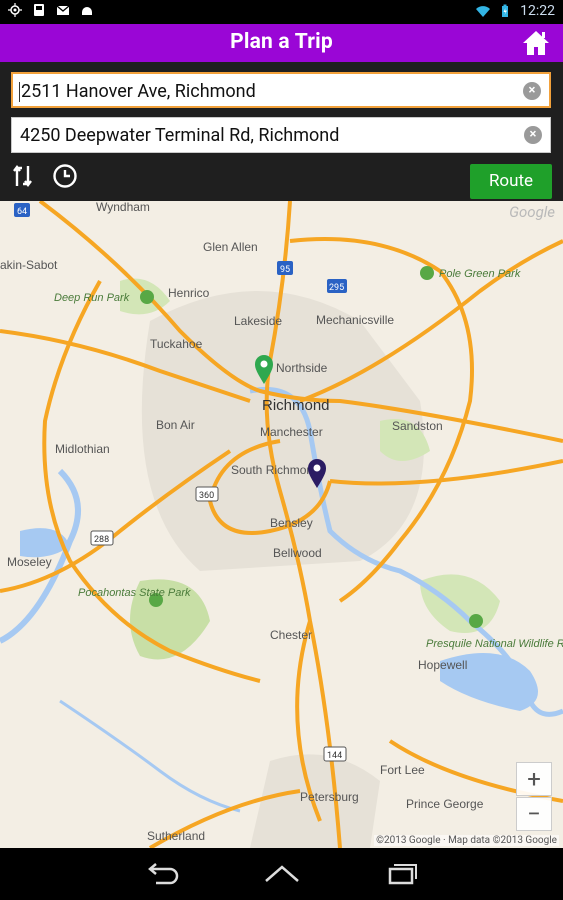 This screenshot has height=900, width=563. What do you see at coordinates (297, 553) in the screenshot?
I see `place-label: Bellwood` at bounding box center [297, 553].